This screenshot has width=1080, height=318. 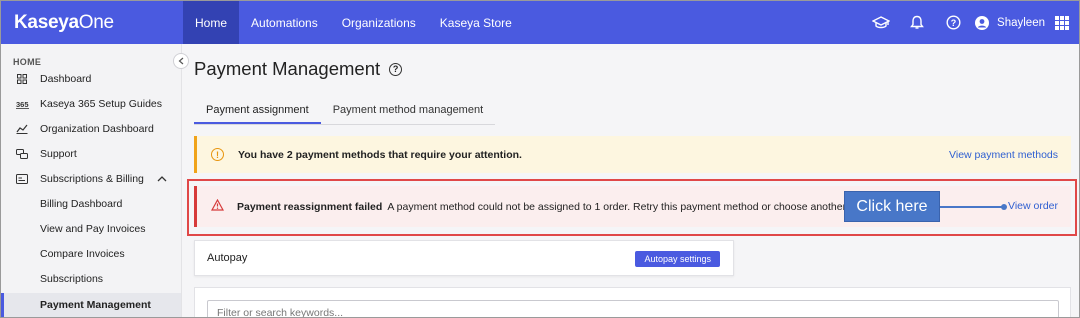 I want to click on user-menu: Shayleen, so click(x=1010, y=22).